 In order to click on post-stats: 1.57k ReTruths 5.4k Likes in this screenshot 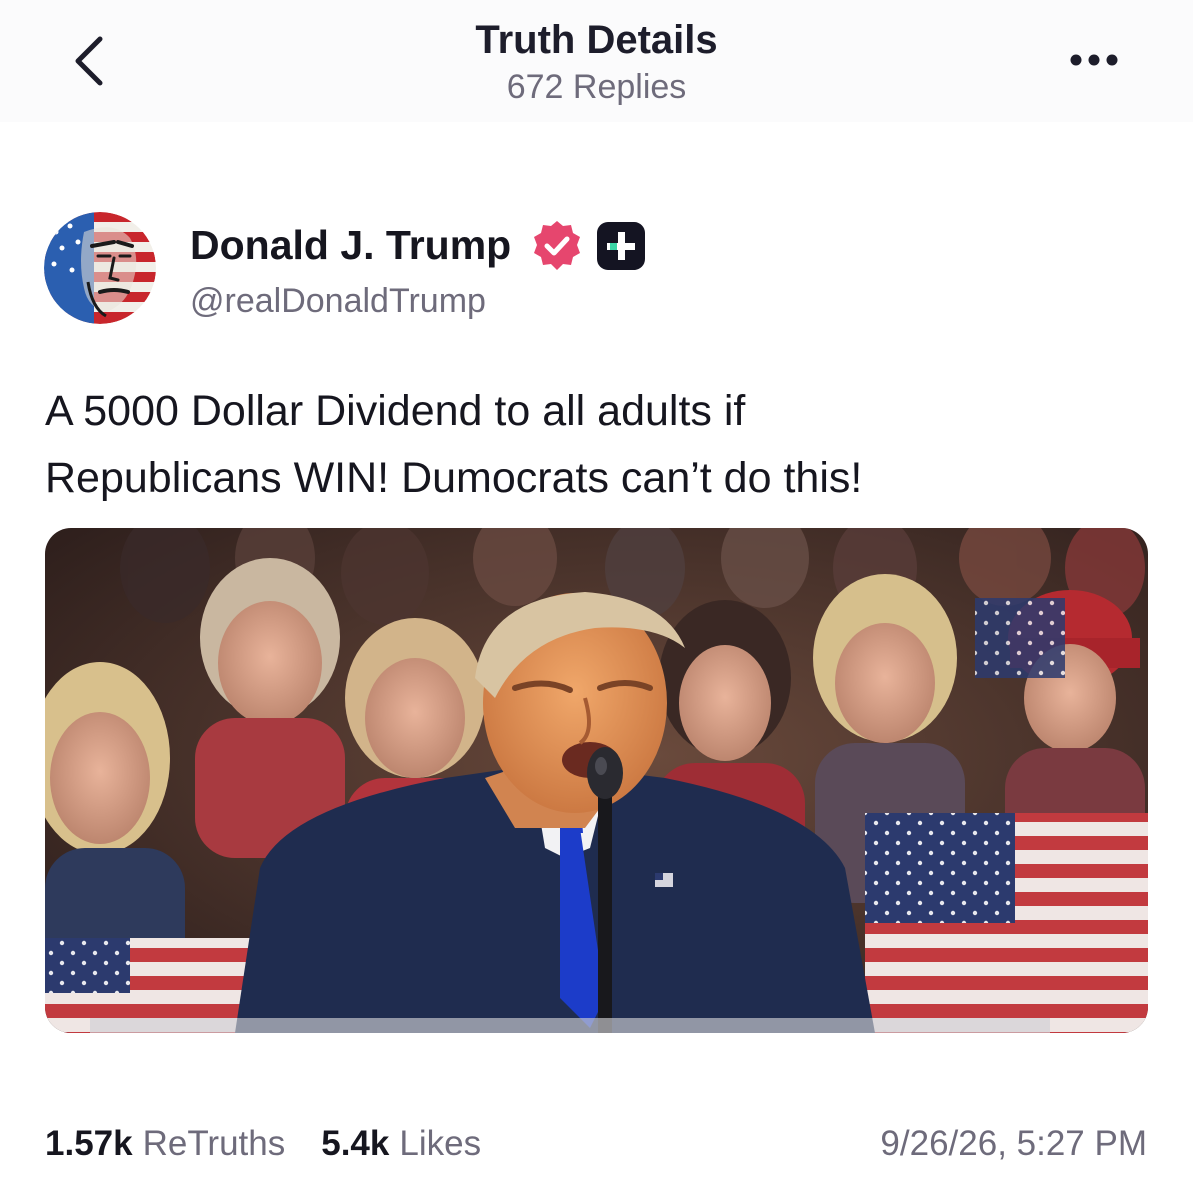, I will do `click(263, 1146)`.